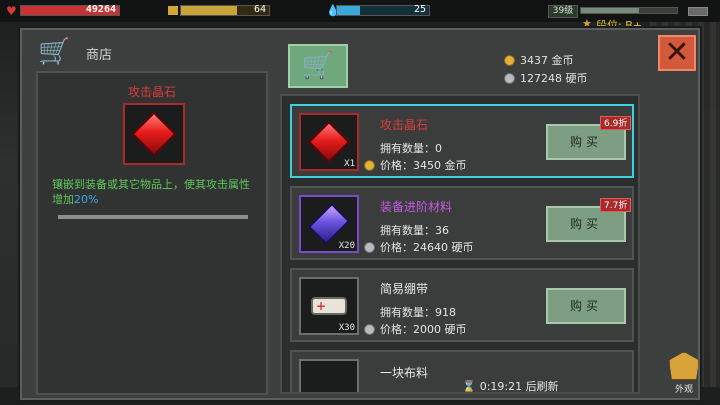 This screenshot has width=720, height=405. Describe the element at coordinates (542, 386) in the screenshot. I see `refresh-suffix: 后刷新` at that location.